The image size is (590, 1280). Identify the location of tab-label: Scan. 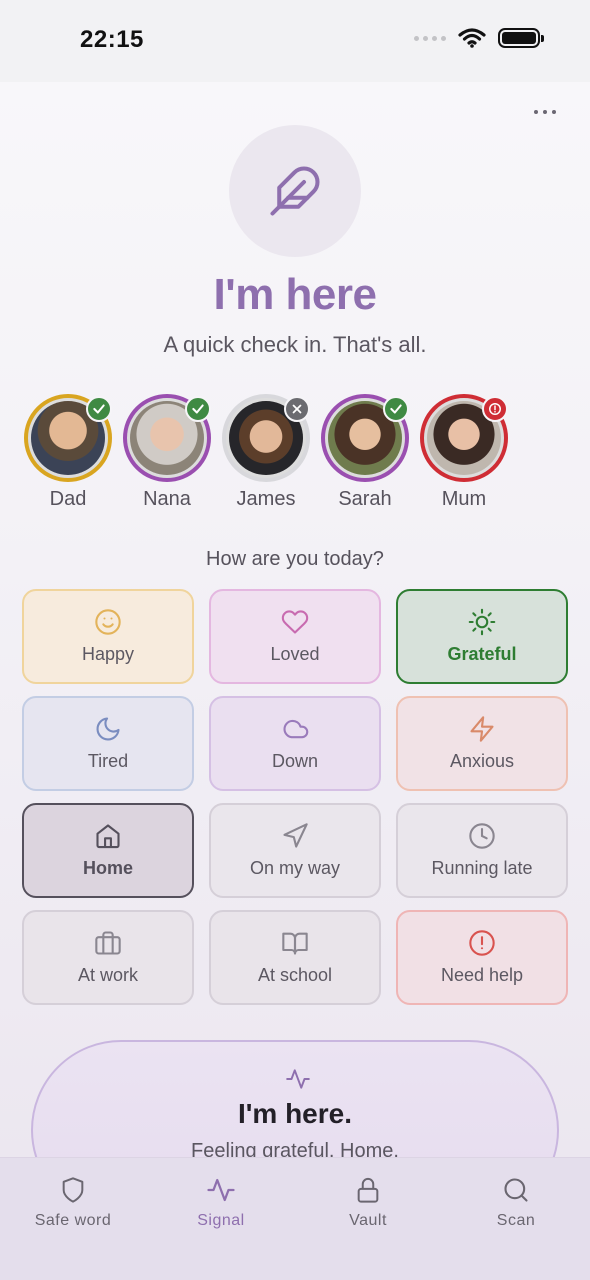
(516, 1220).